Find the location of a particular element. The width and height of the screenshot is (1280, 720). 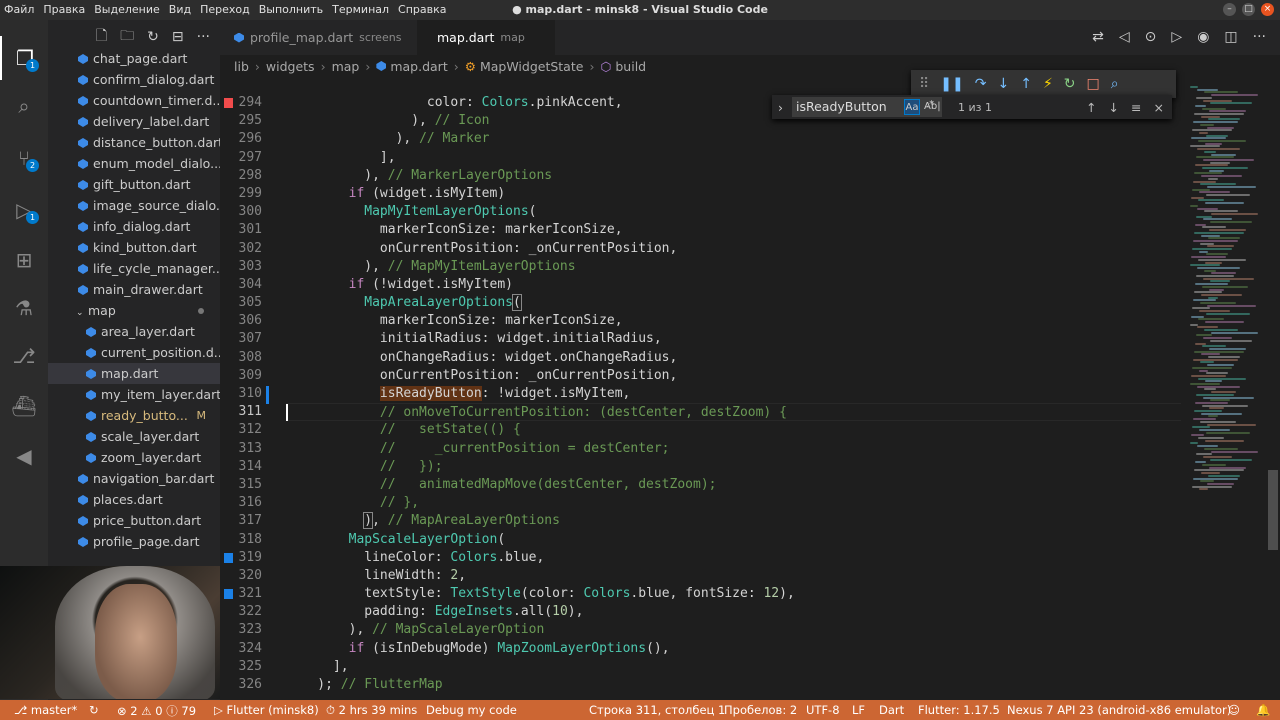

code-line: initialRadius: widget.initialRadius, is located at coordinates (733, 339).